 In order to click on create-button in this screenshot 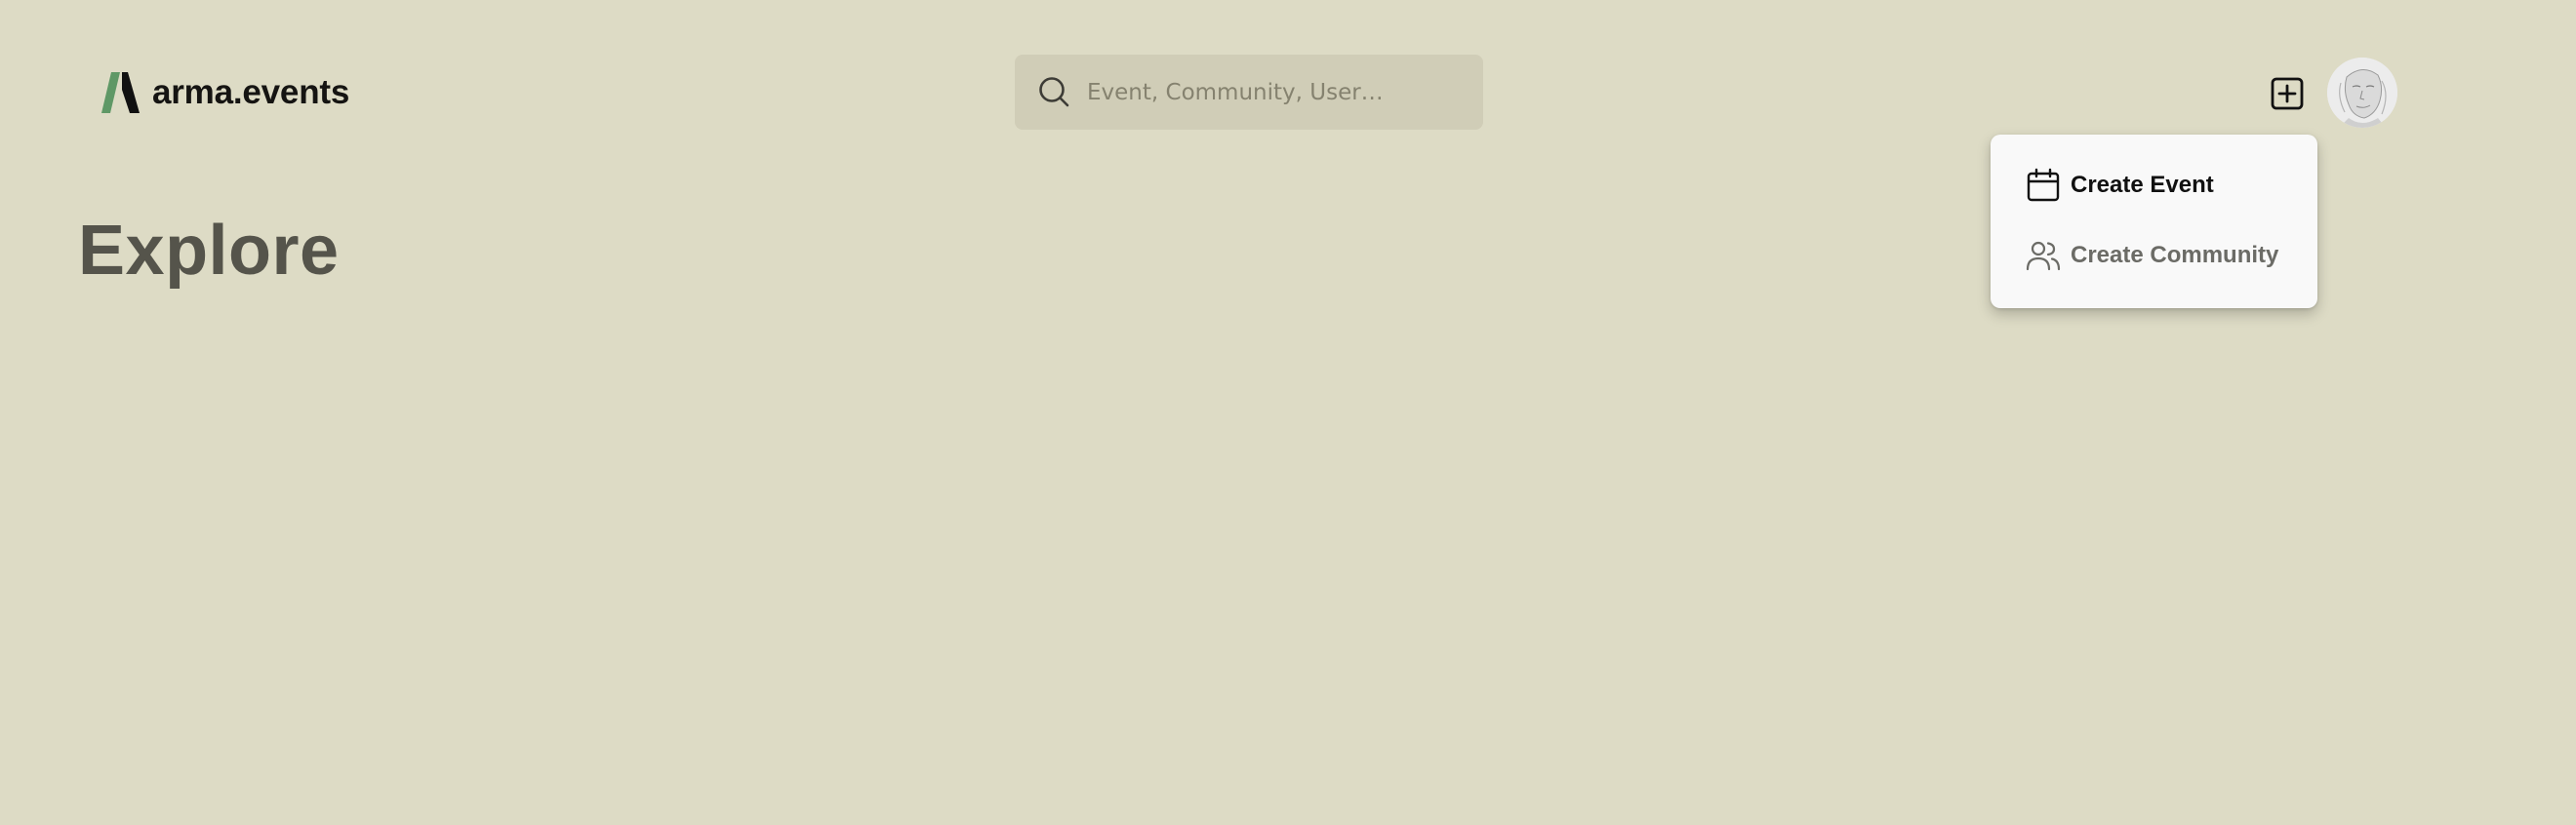, I will do `click(2287, 93)`.